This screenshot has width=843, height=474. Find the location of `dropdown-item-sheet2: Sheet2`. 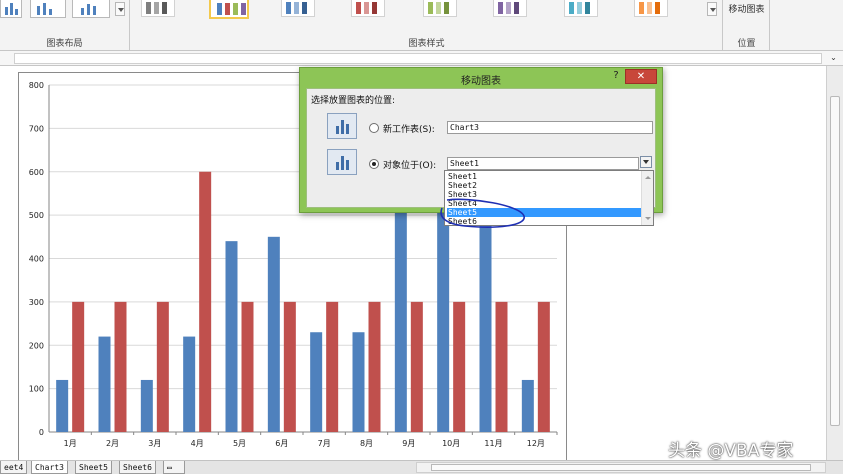

dropdown-item-sheet2: Sheet2 is located at coordinates (544, 185).